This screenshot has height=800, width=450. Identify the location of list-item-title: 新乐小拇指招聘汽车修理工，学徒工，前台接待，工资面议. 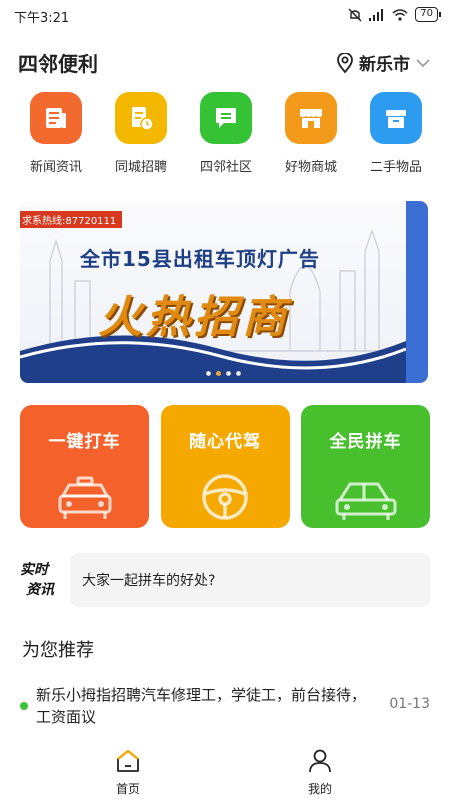
(201, 706).